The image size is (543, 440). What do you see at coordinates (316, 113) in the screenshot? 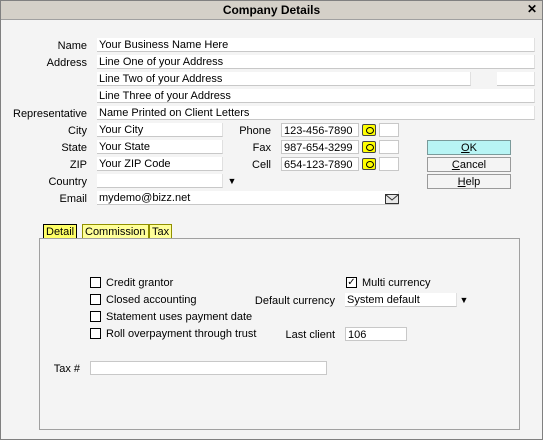
I see `representative-field: Name Printed on Client Letters` at bounding box center [316, 113].